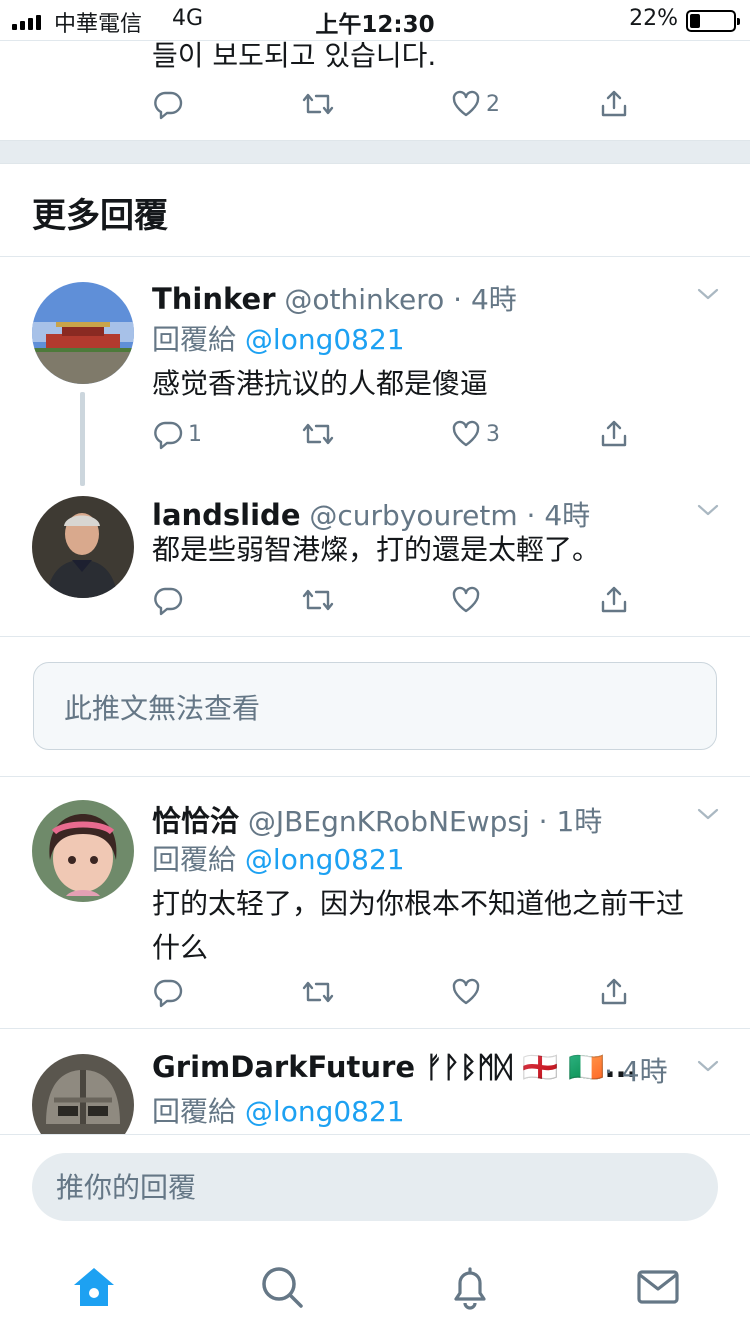  Describe the element at coordinates (402, 104) in the screenshot. I see `tweet-actions: 2` at that location.